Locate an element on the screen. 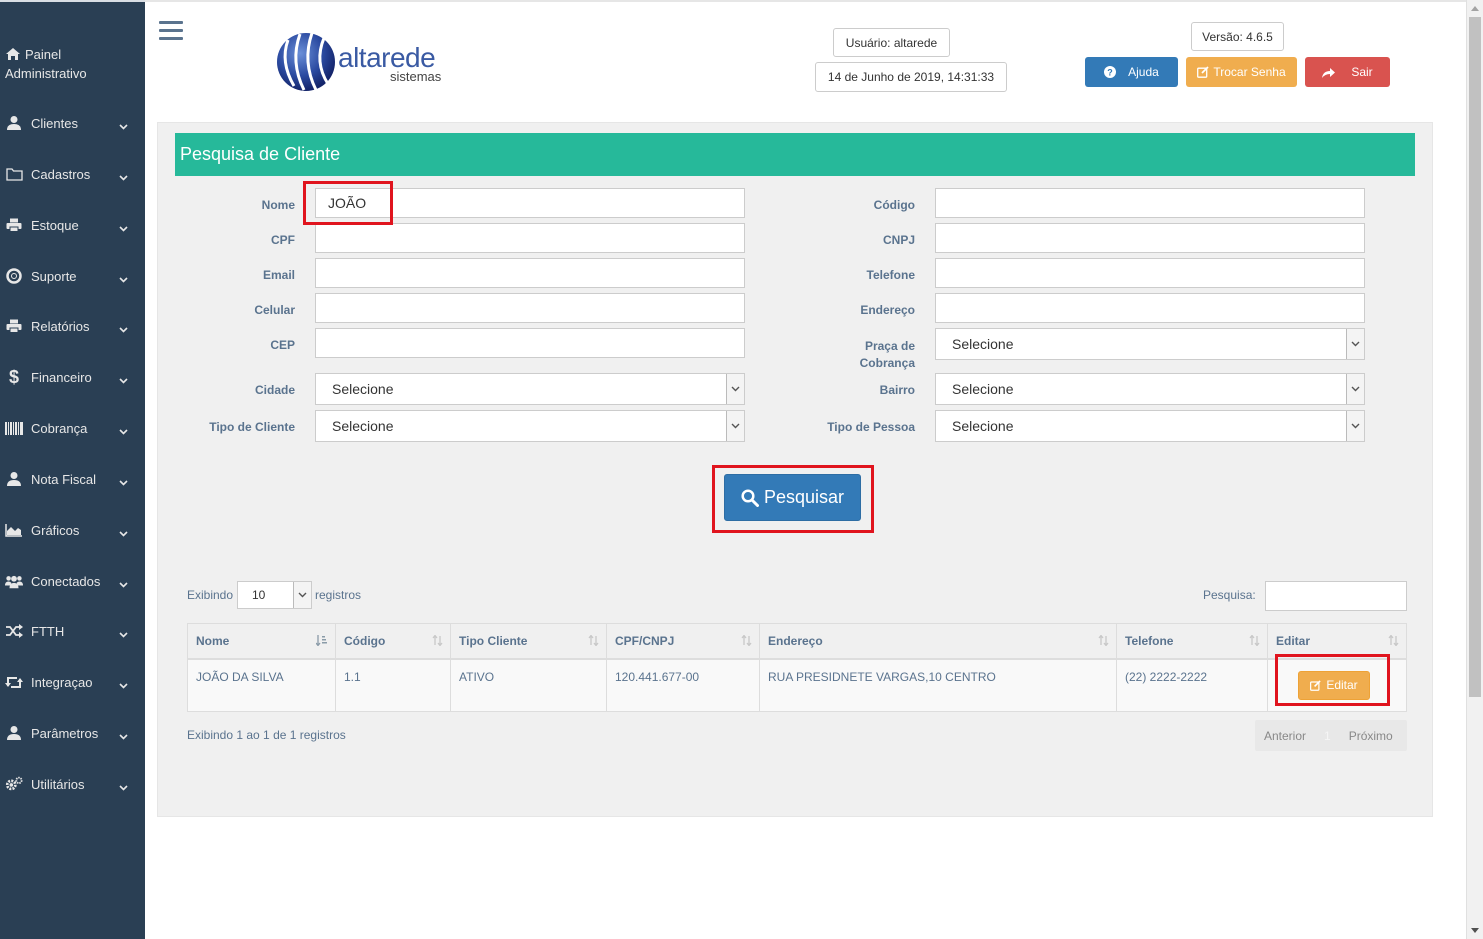 Image resolution: width=1483 pixels, height=939 pixels. page-length-value: 10 is located at coordinates (259, 595).